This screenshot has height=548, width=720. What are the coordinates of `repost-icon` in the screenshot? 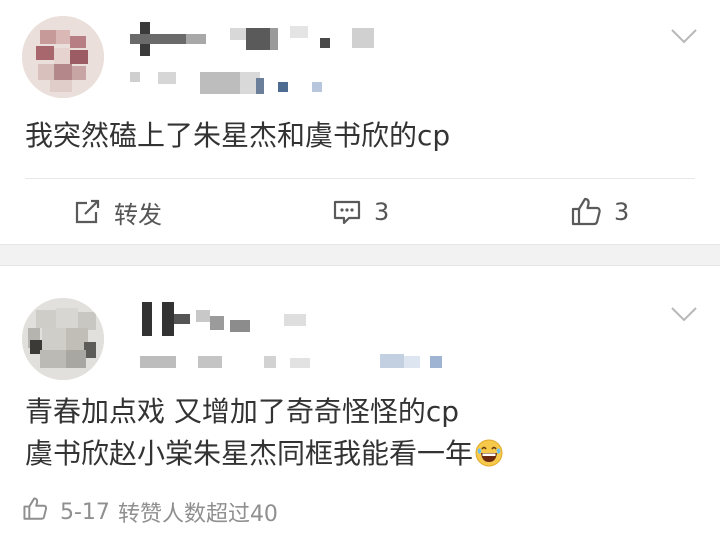 It's located at (87, 212).